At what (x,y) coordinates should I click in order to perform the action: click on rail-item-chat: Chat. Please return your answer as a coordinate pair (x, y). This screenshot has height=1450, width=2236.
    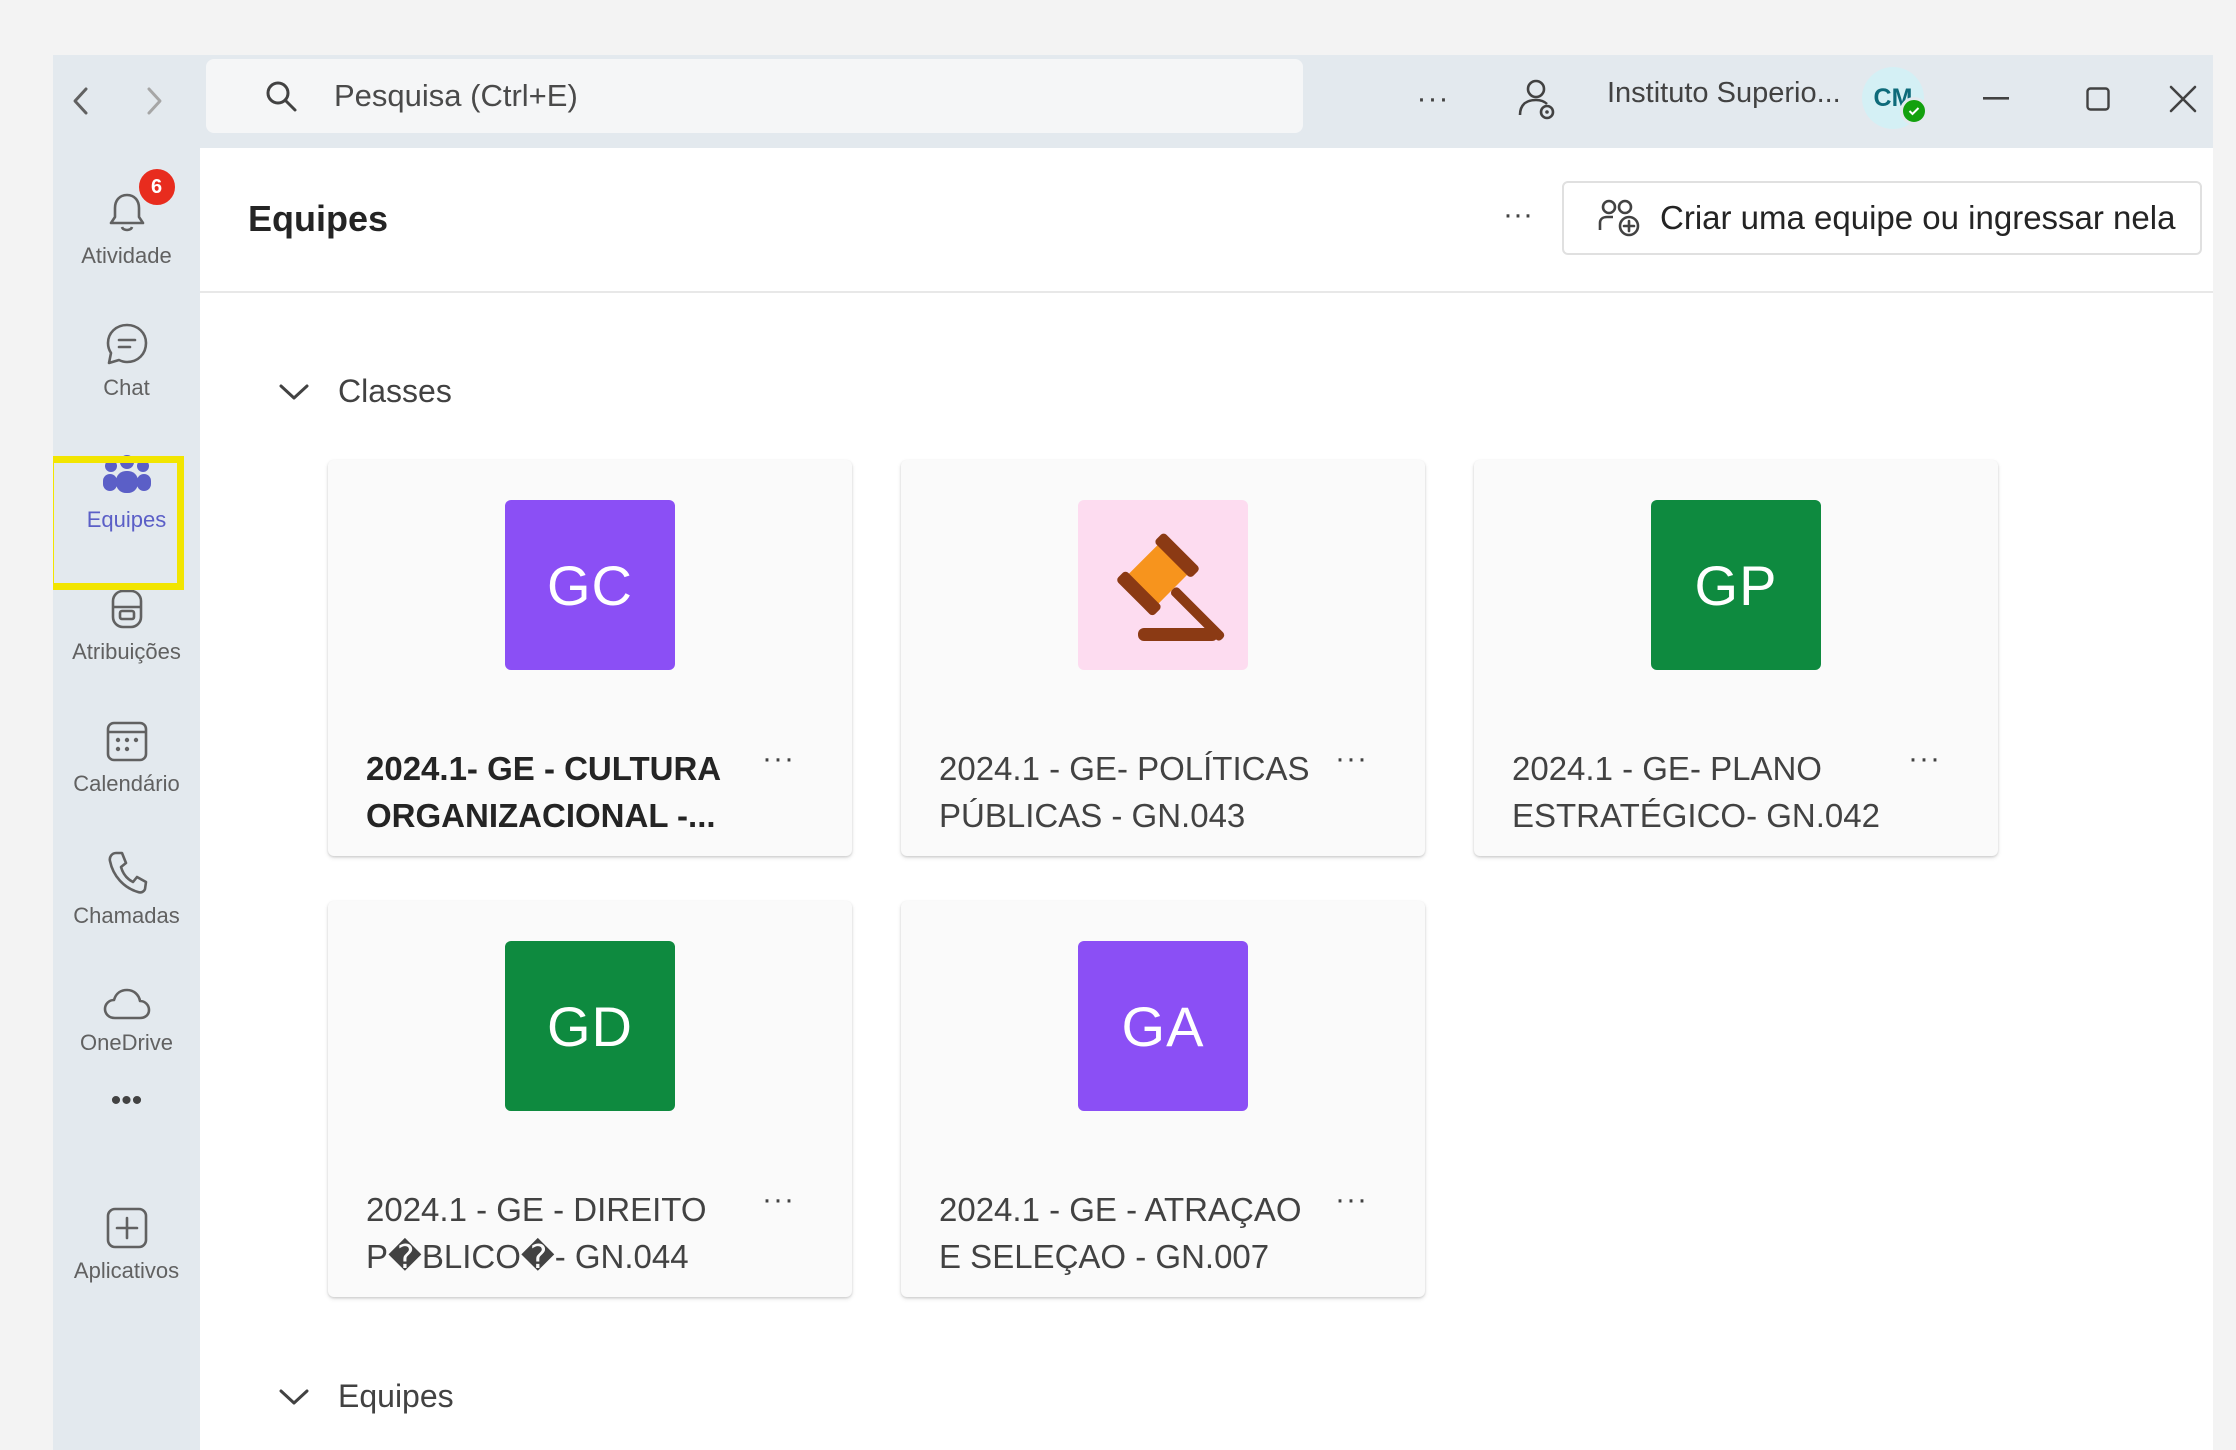
    Looking at the image, I should click on (126, 365).